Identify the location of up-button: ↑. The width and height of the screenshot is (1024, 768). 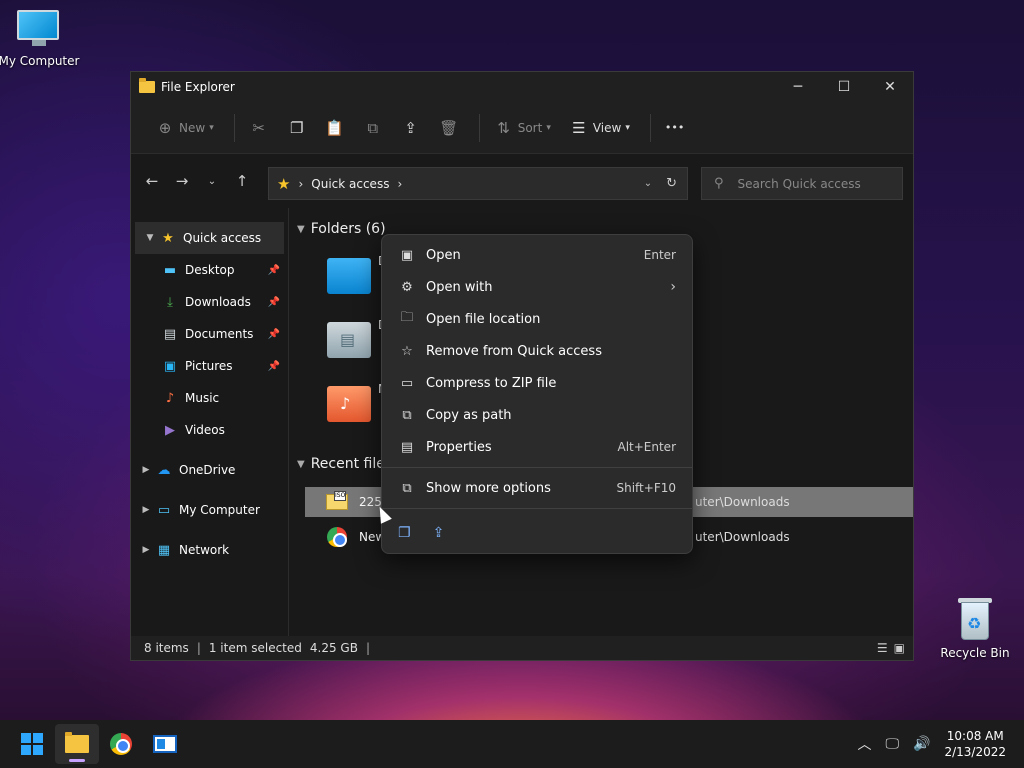
(242, 181).